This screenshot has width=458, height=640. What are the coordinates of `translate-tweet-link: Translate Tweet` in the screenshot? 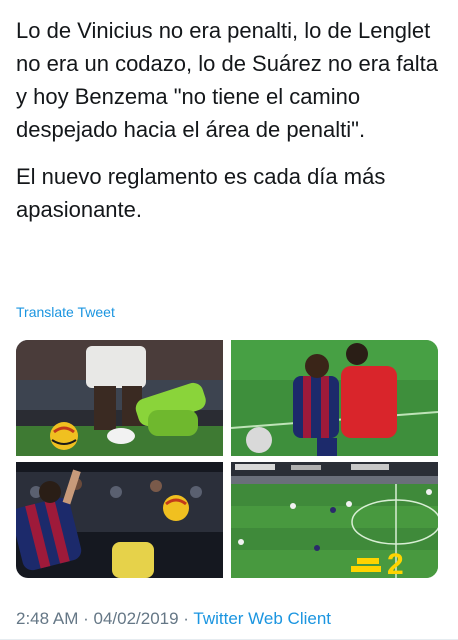 It's located at (65, 312).